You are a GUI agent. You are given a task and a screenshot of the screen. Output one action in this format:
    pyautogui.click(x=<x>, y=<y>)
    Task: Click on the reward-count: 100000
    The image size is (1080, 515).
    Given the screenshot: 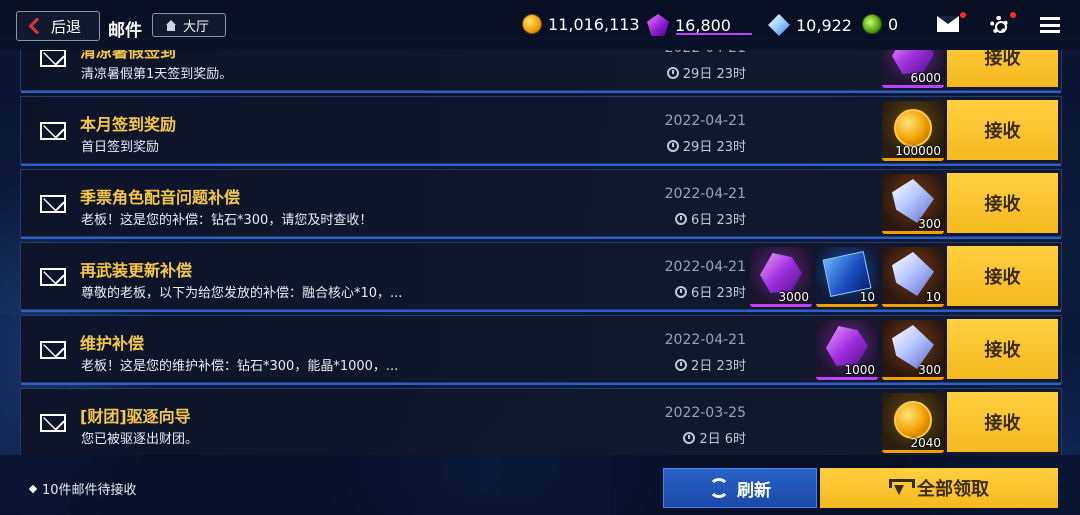 What is the action you would take?
    pyautogui.click(x=918, y=151)
    